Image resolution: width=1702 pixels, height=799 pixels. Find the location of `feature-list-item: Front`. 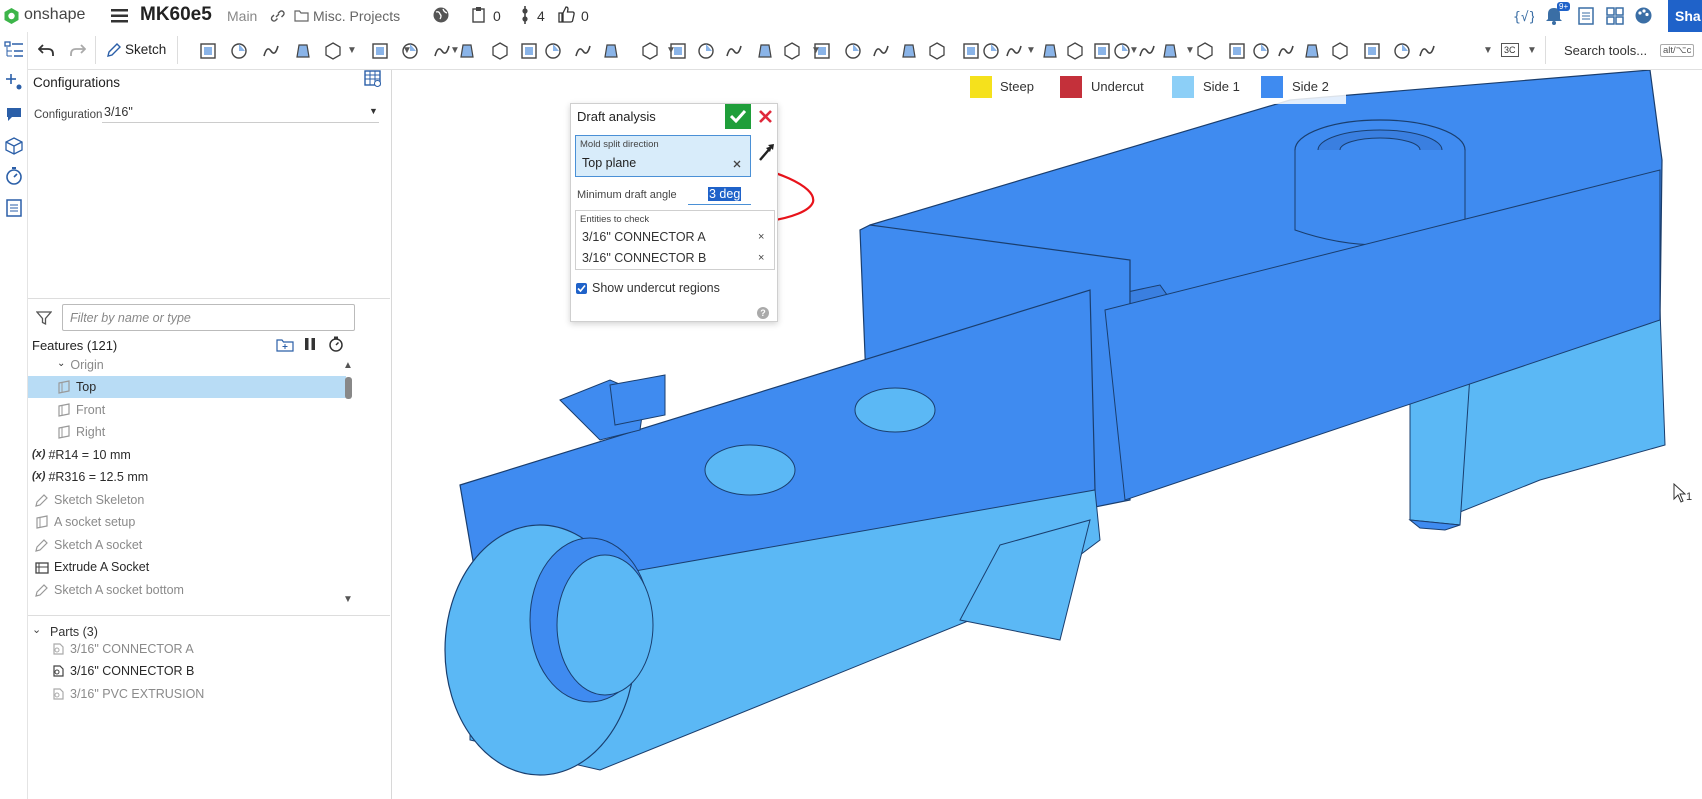

feature-list-item: Front is located at coordinates (187, 410).